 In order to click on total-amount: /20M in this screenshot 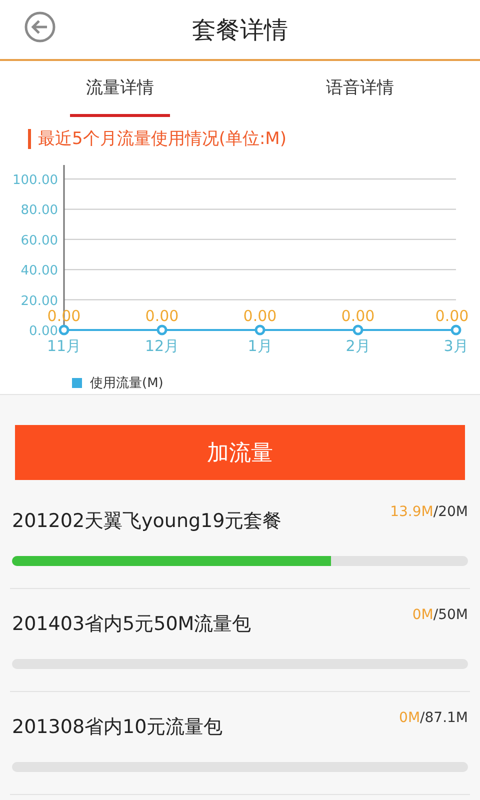, I will do `click(450, 512)`.